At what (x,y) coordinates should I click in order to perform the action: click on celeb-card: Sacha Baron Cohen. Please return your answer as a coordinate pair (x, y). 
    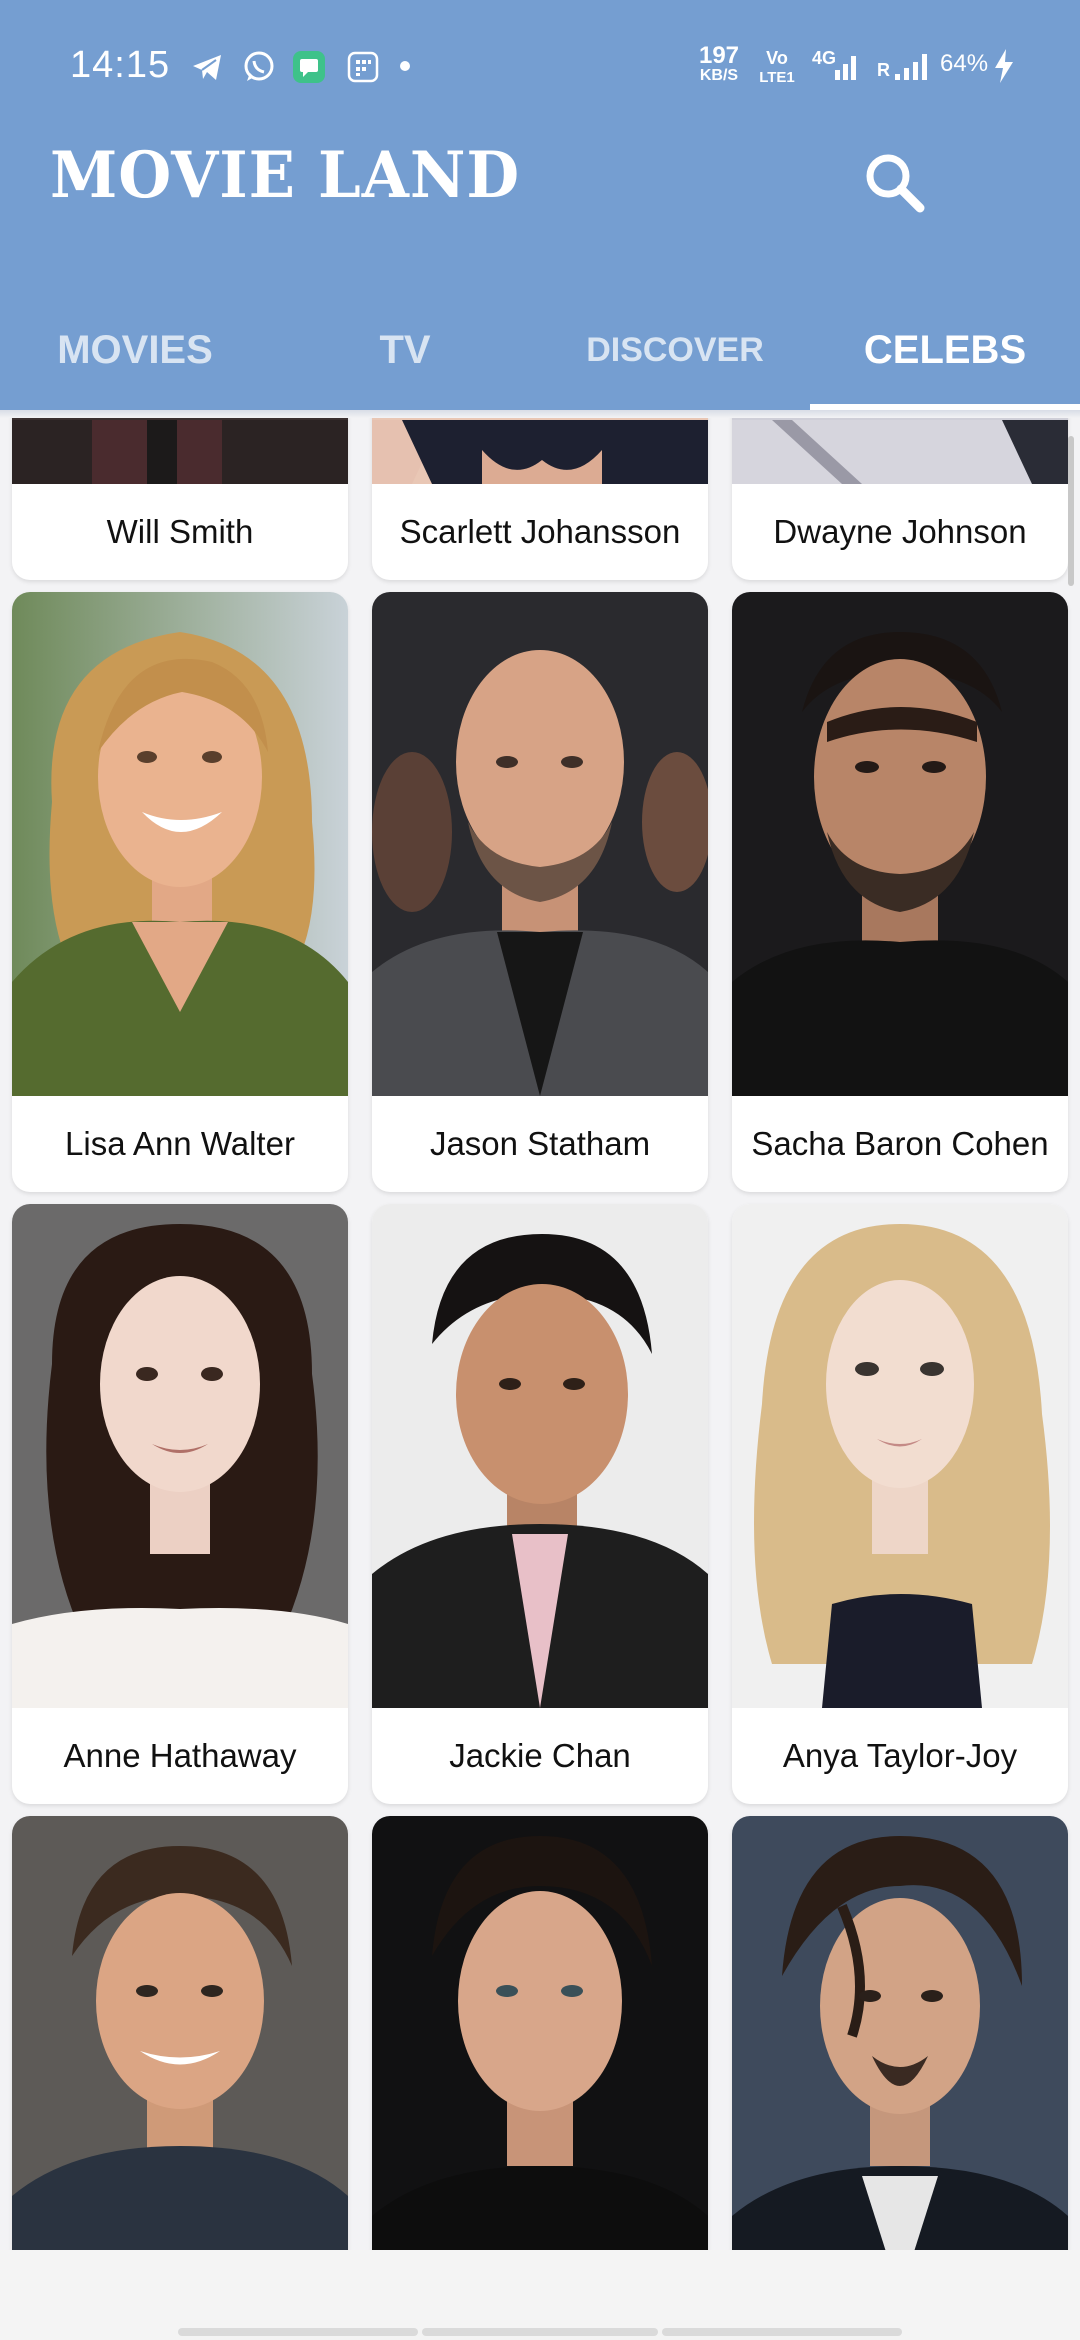
    Looking at the image, I should click on (900, 892).